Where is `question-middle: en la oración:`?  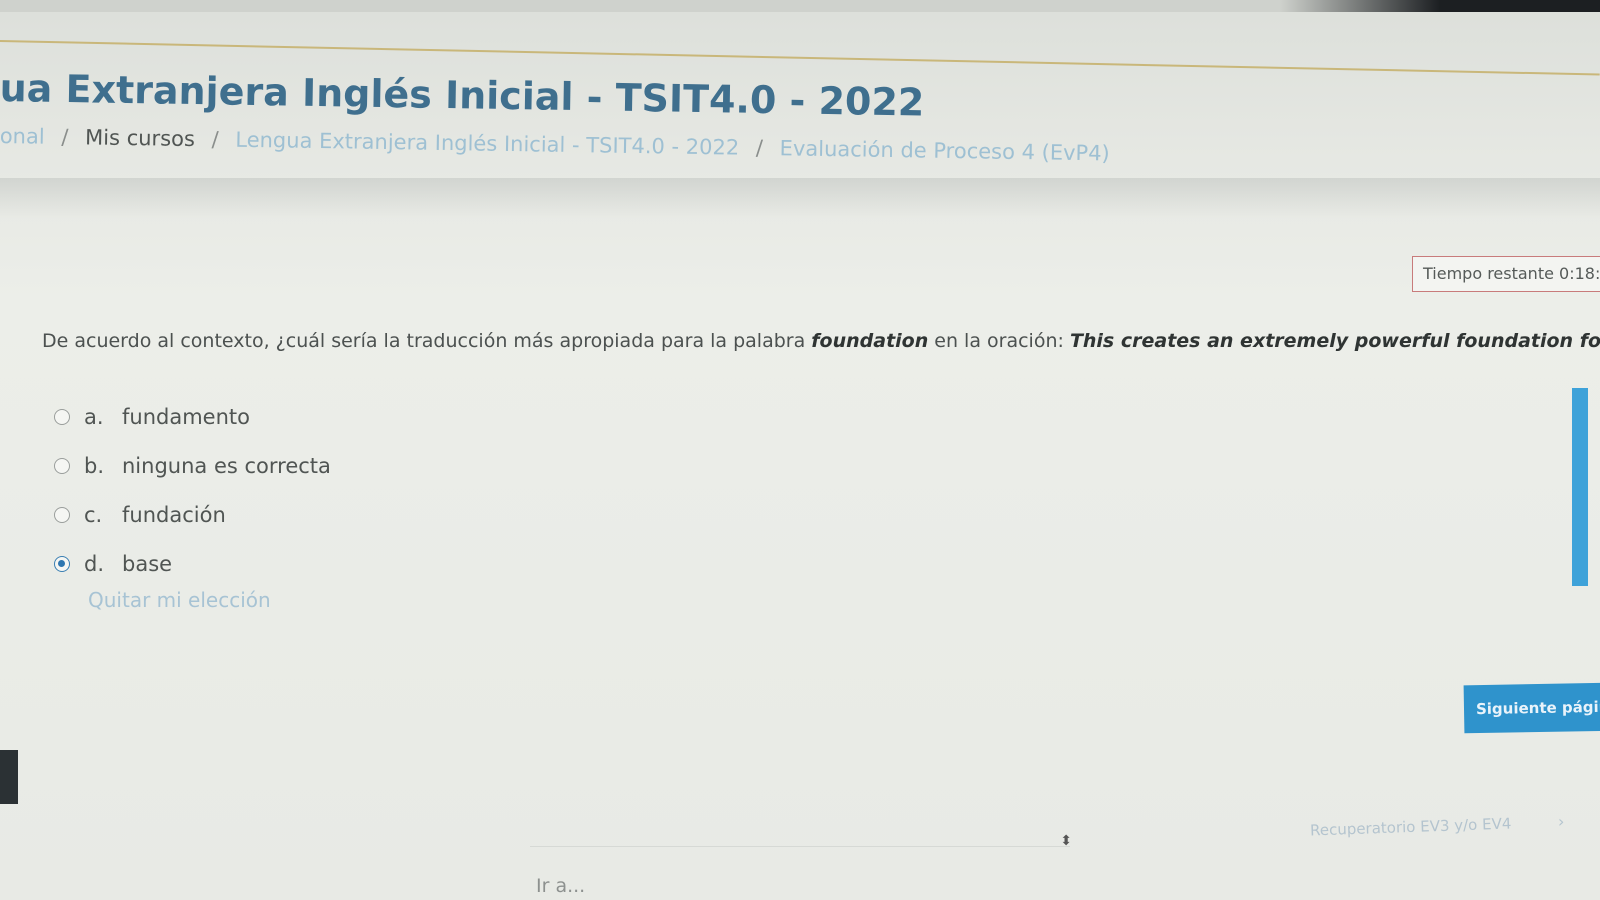 question-middle: en la oración: is located at coordinates (999, 341).